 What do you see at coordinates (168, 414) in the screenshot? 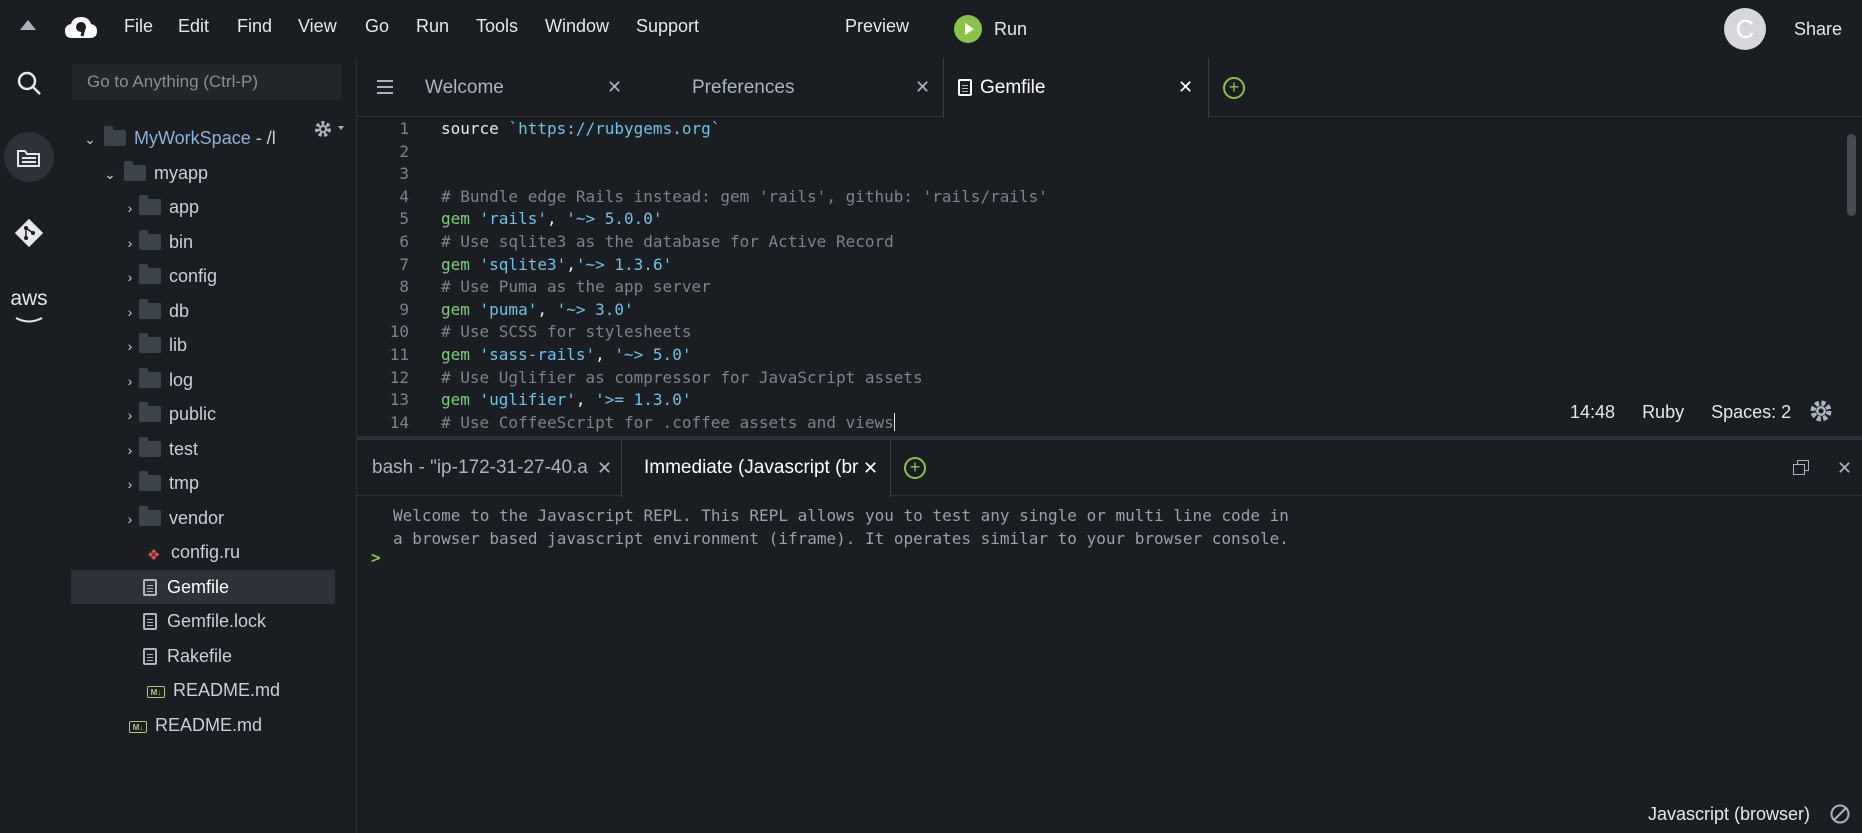
I see `tree-folder-public: › public` at bounding box center [168, 414].